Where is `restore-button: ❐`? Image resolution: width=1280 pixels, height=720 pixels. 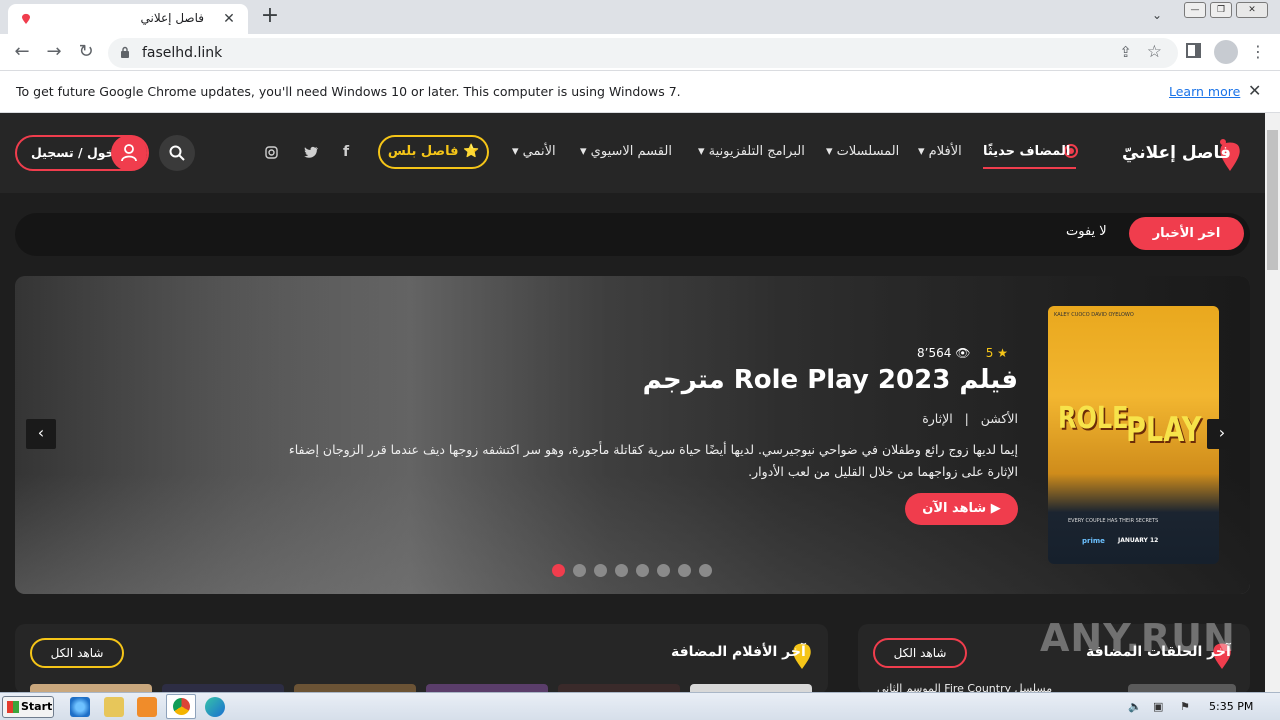
restore-button: ❐ is located at coordinates (1221, 10).